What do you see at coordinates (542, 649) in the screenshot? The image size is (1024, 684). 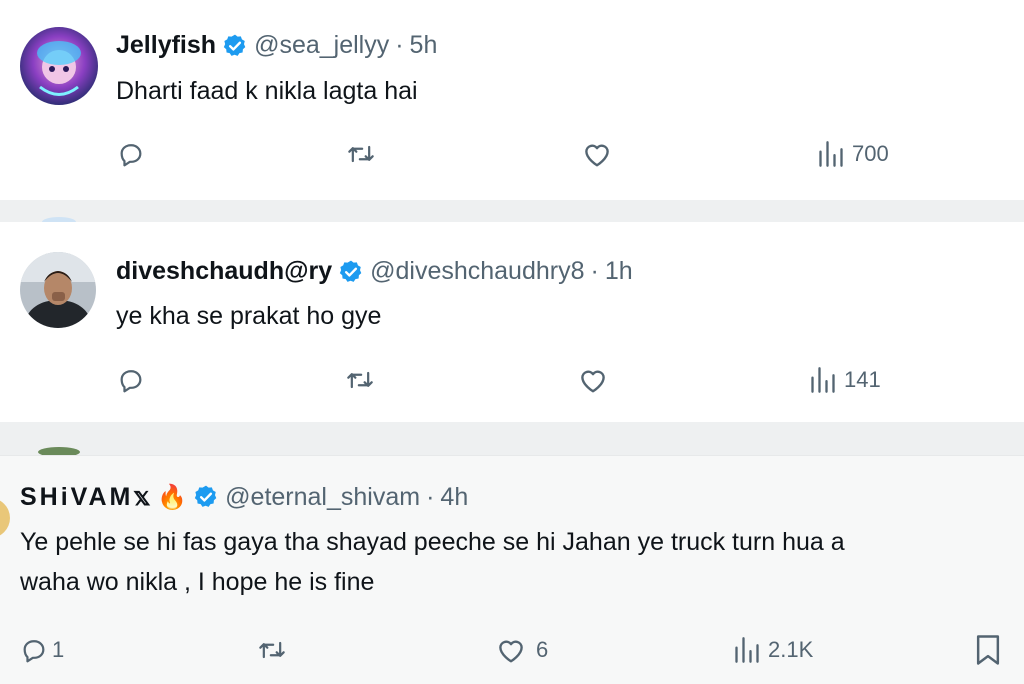 I see `like-count: 6` at bounding box center [542, 649].